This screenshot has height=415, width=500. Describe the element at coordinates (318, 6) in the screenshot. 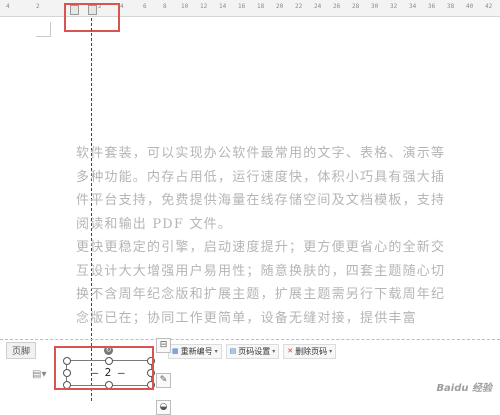

I see `ruler-tick-label: 24` at that location.